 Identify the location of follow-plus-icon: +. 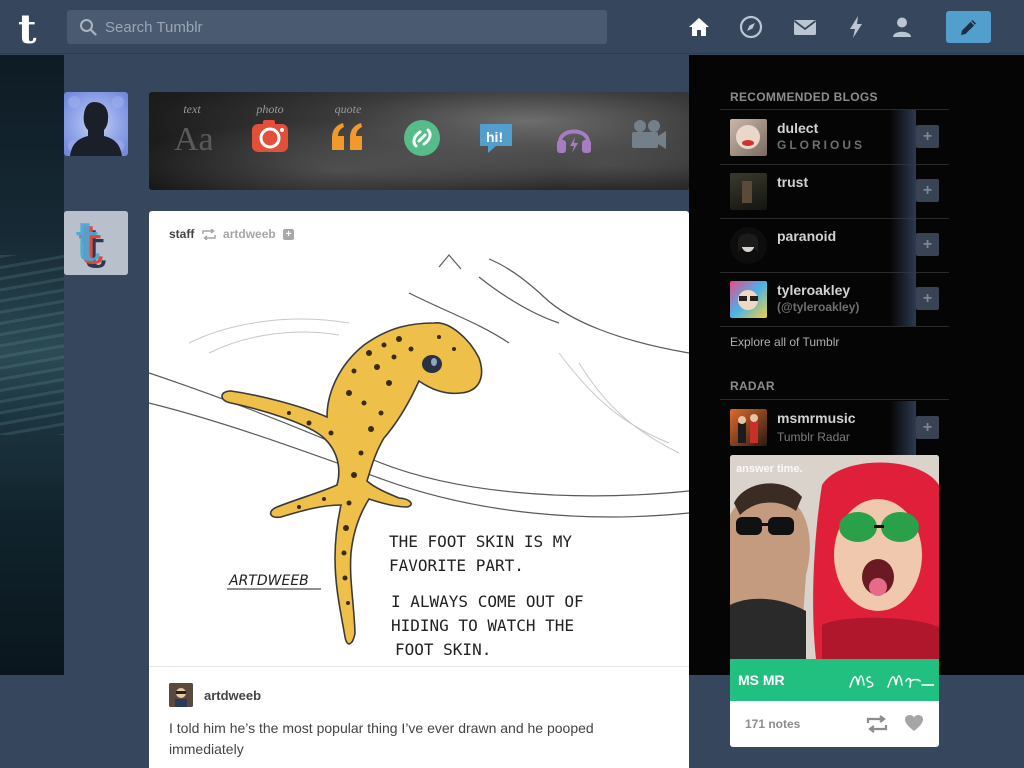
(289, 235).